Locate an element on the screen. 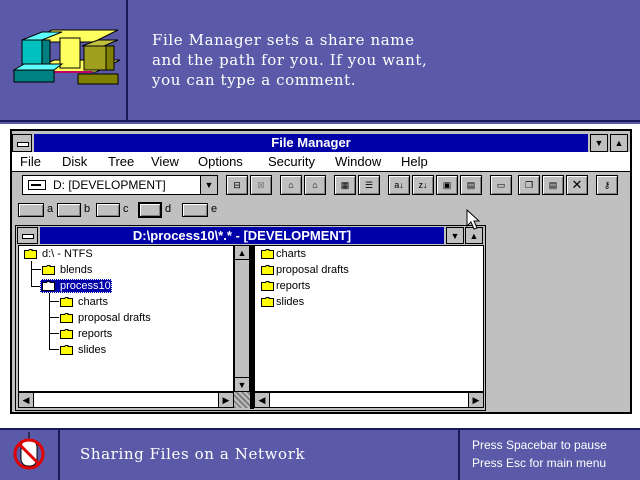 This screenshot has height=480, width=640. details-view-button: ☰ is located at coordinates (369, 185).